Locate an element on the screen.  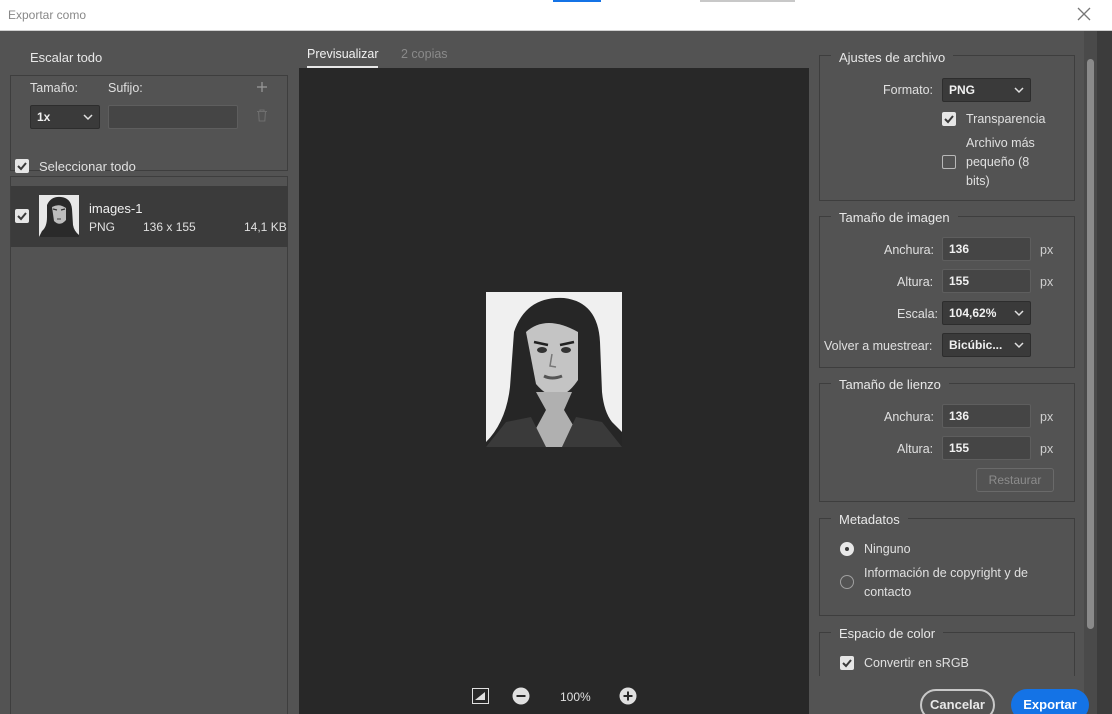
fit-screen-icon is located at coordinates (480, 696).